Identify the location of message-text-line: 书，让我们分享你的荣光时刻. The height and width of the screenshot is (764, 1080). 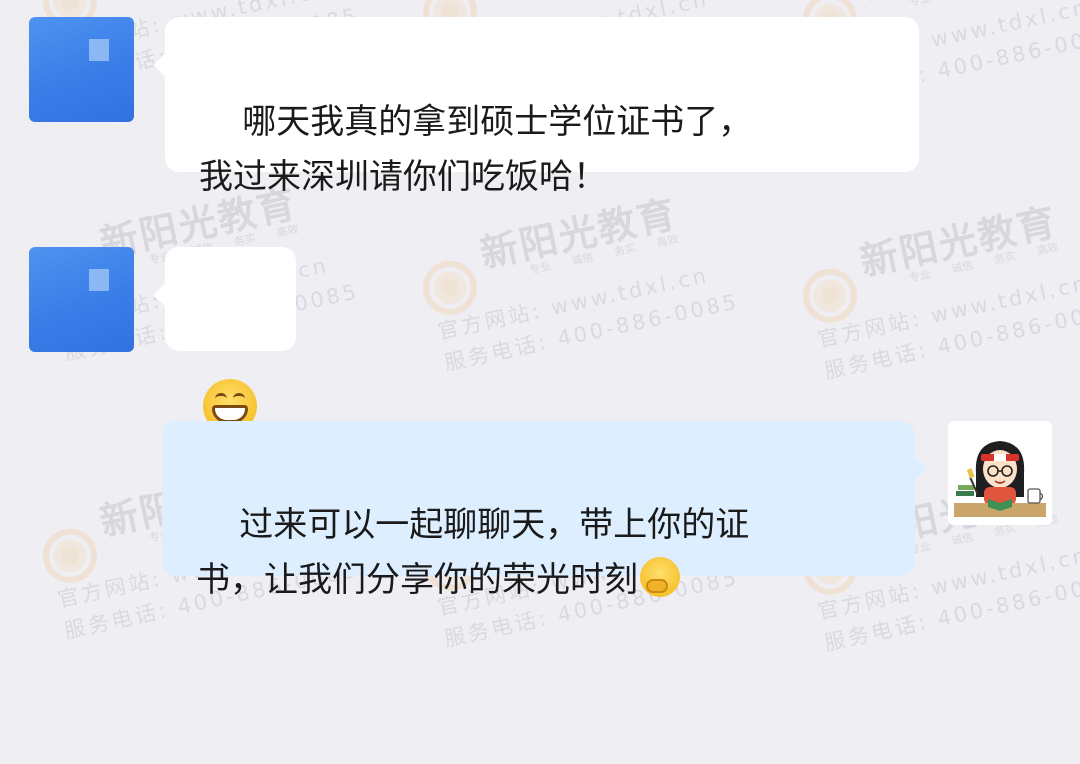
(417, 580).